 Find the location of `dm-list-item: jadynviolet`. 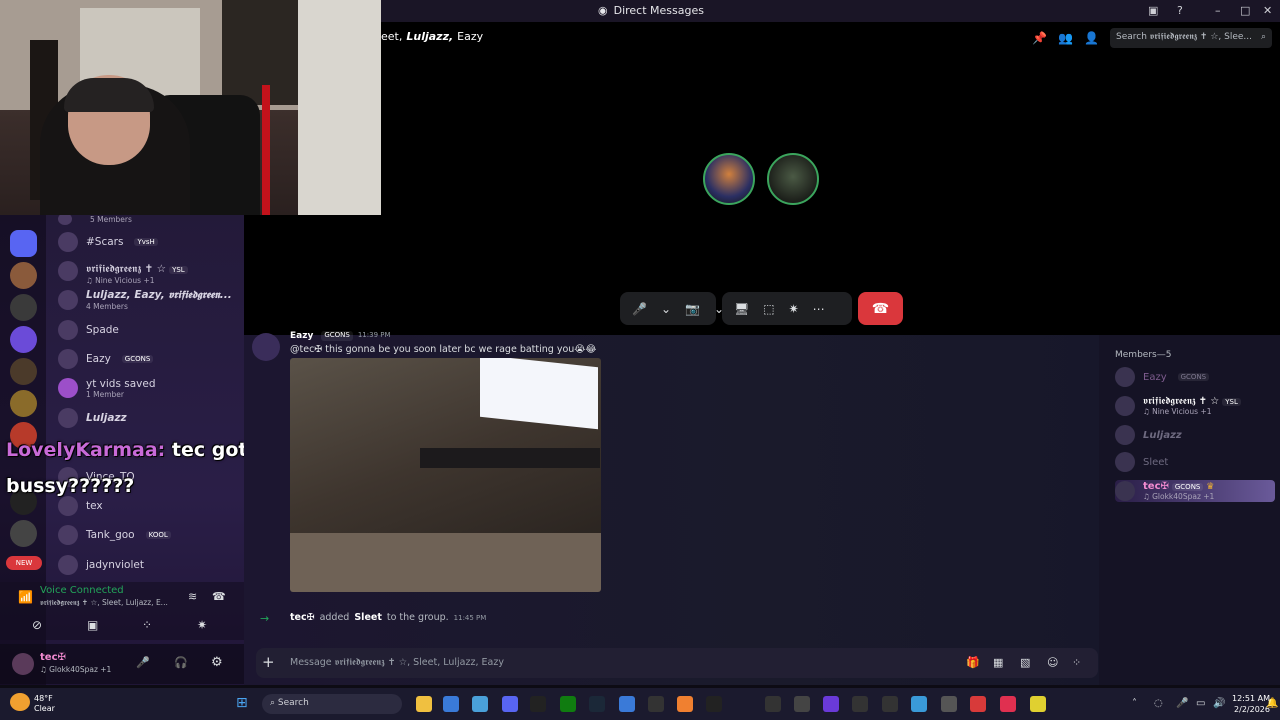

dm-list-item: jadynviolet is located at coordinates (148, 565).